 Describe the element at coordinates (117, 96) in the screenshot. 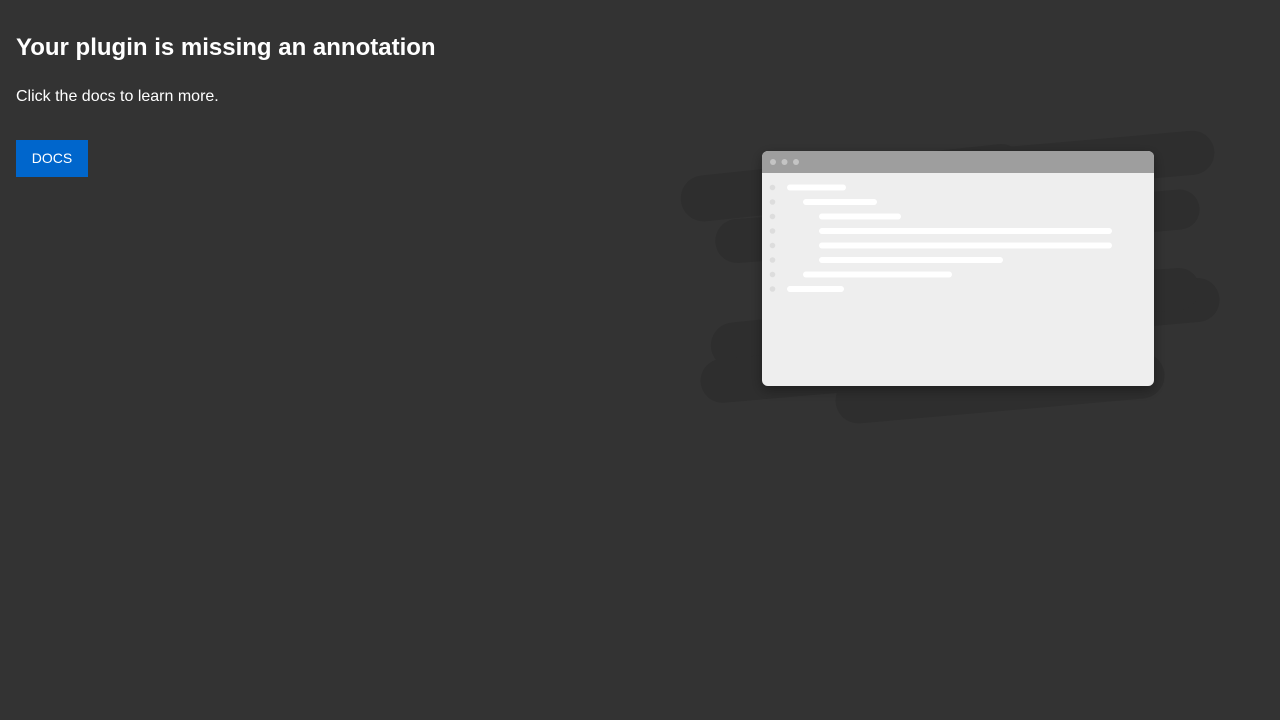

I see `page-subtitle: Click the docs to learn more.` at that location.